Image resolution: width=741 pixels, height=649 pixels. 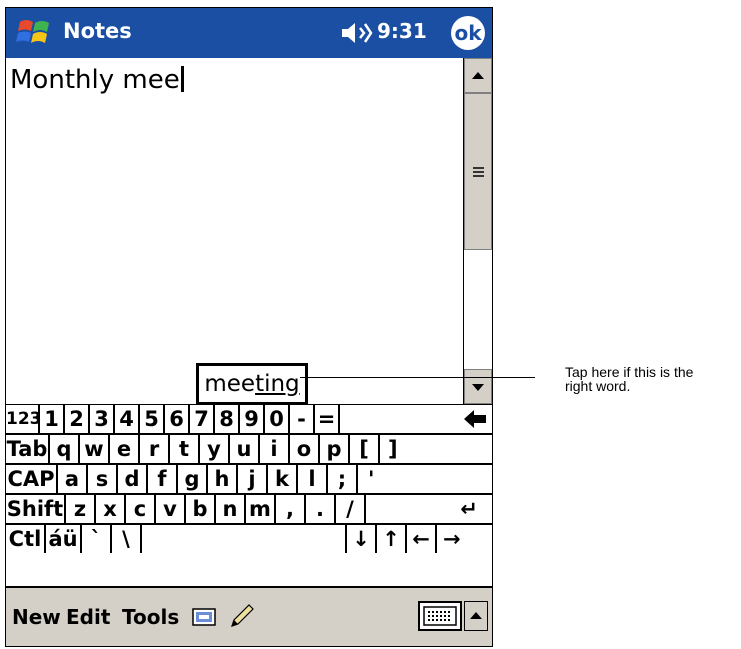 I want to click on note-text: Monthly mee, so click(x=97, y=80).